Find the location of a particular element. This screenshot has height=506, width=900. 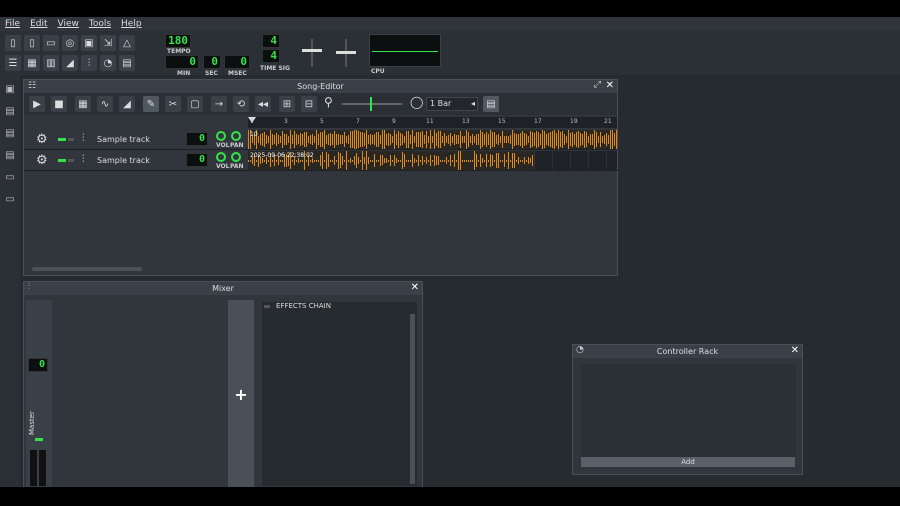

tempo-display: 180 is located at coordinates (178, 41).